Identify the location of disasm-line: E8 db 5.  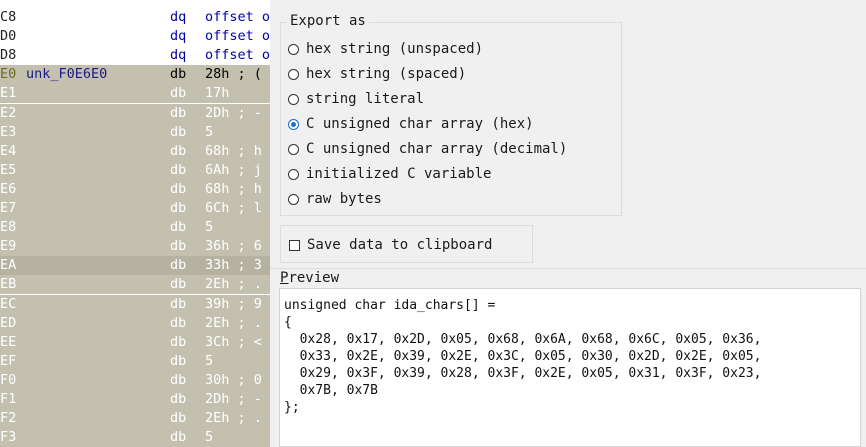
(140, 228).